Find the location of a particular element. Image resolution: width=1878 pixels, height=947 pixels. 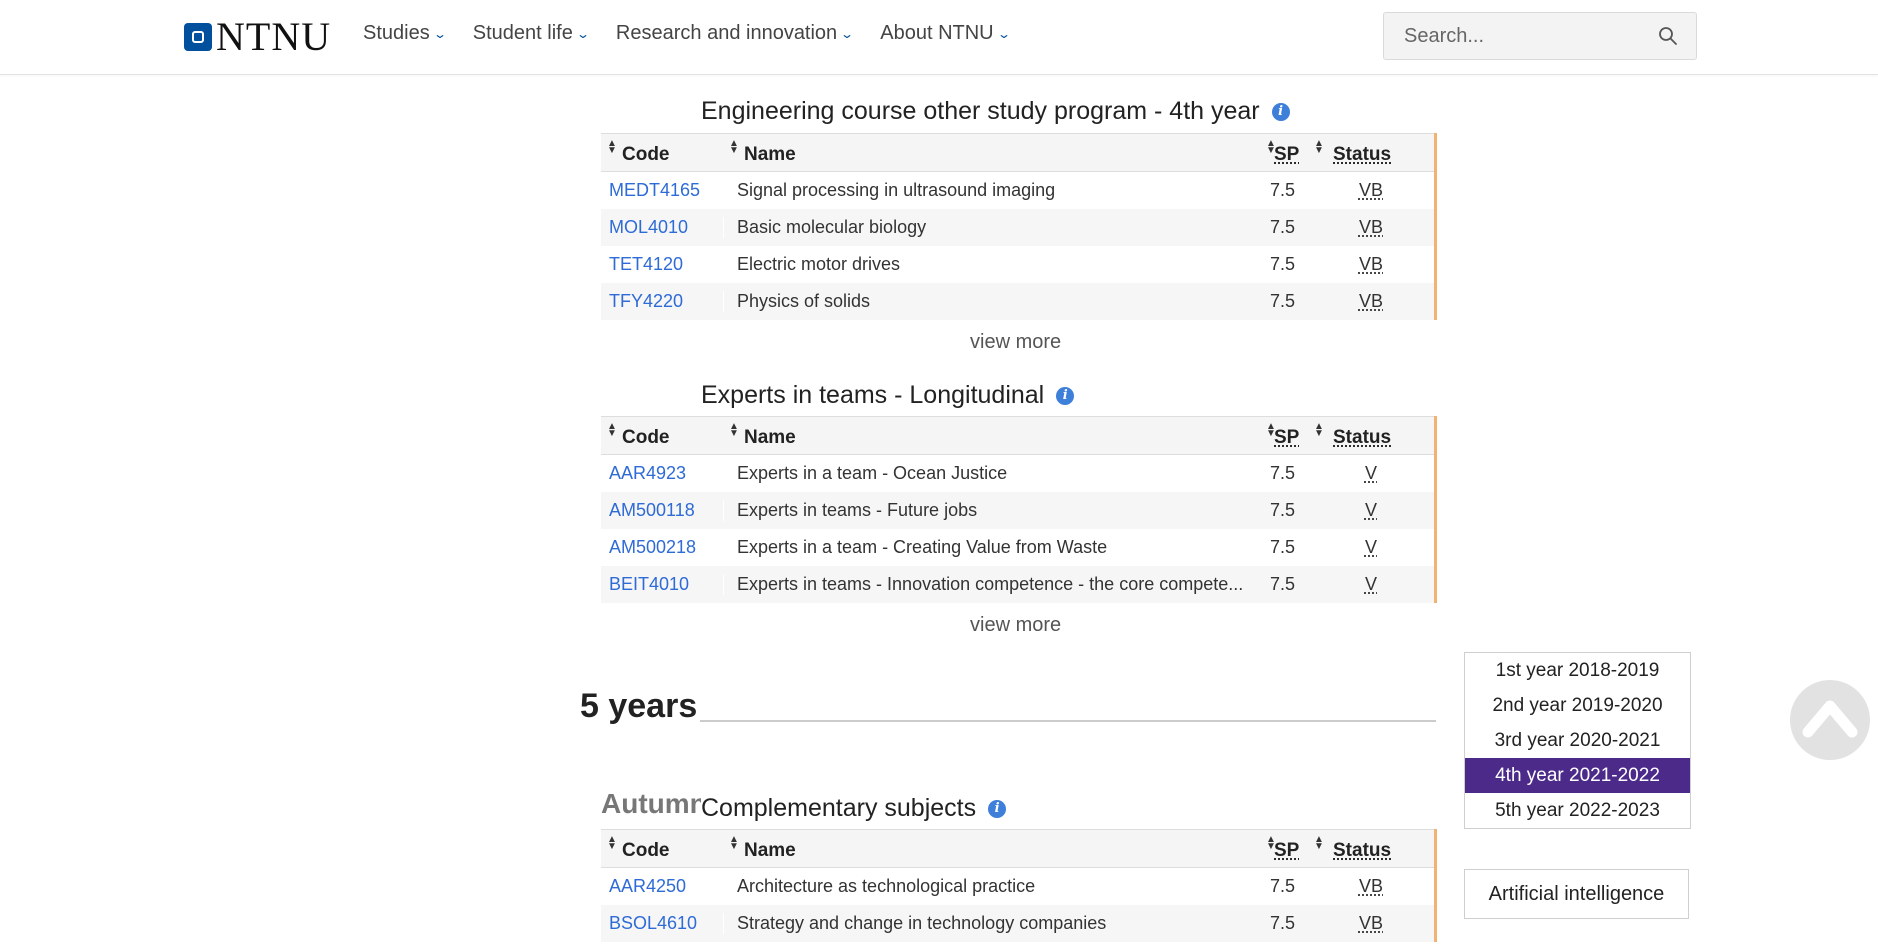

specialization-button: Artificial intelligence is located at coordinates (1576, 894).